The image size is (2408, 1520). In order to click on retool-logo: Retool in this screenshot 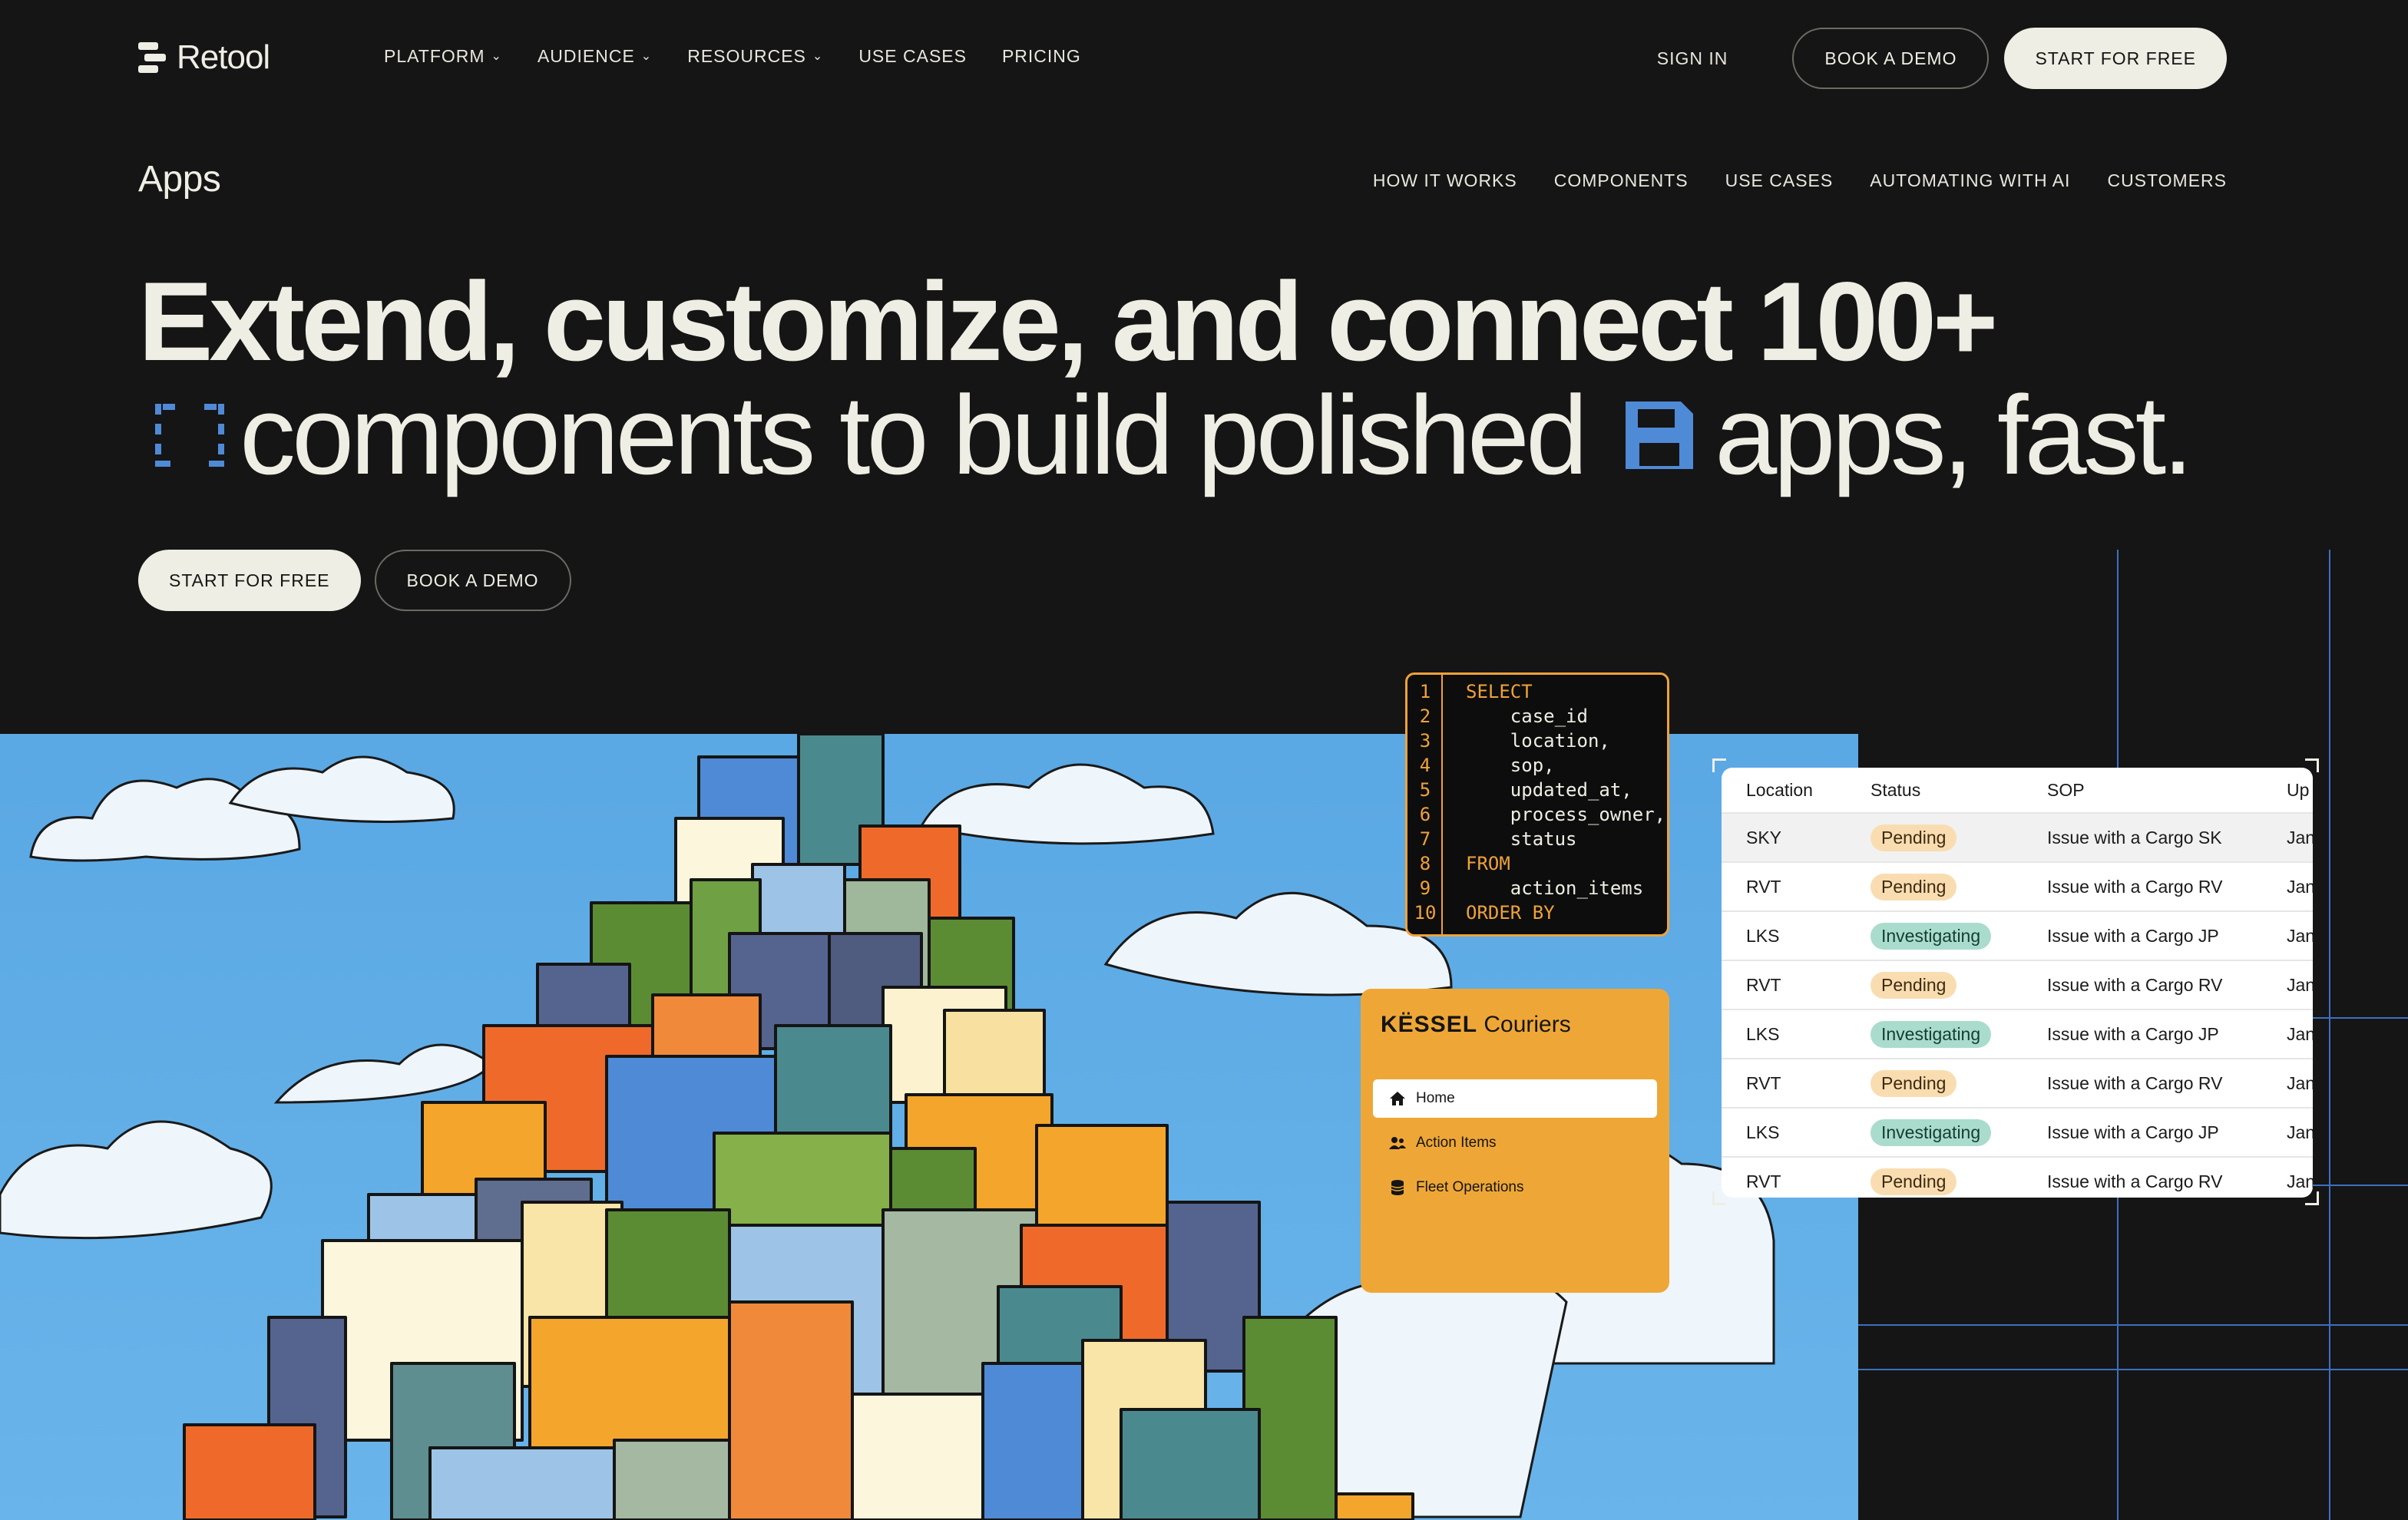, I will do `click(204, 57)`.